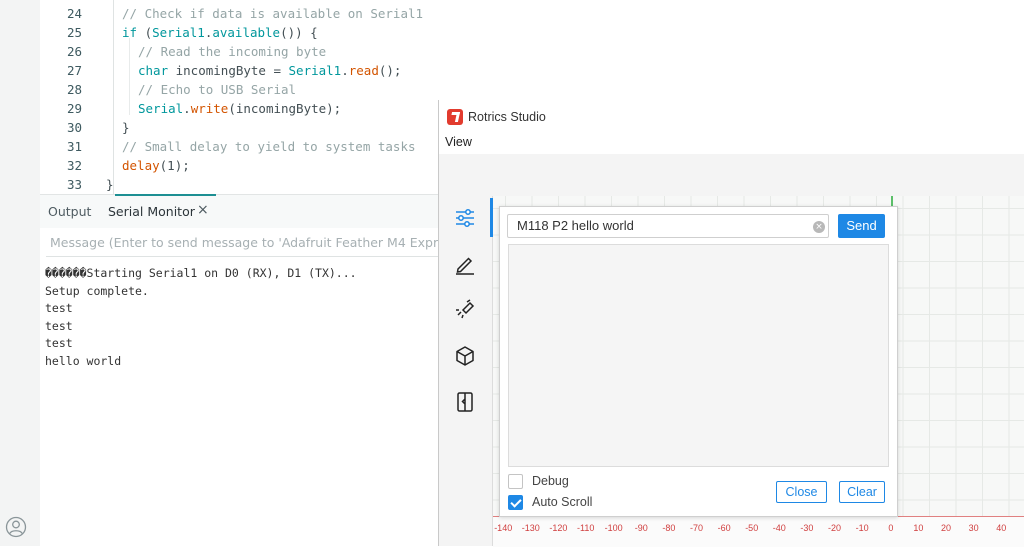 This screenshot has height=547, width=1024. I want to click on ruler-tick-label: 30, so click(973, 528).